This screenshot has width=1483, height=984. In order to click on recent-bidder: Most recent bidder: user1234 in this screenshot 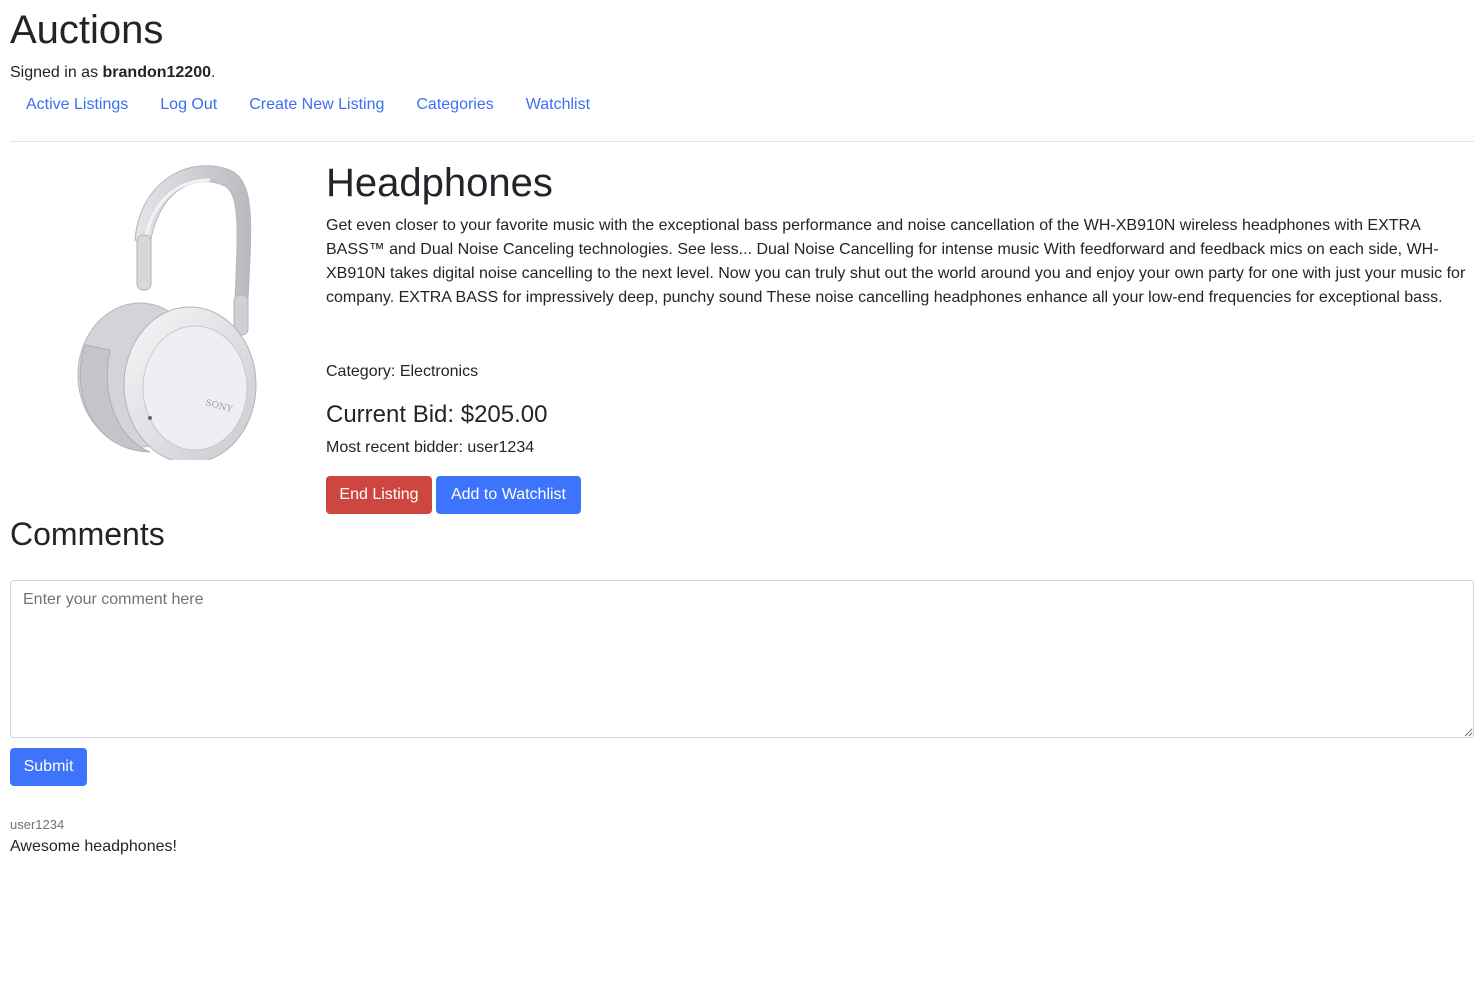, I will do `click(430, 447)`.